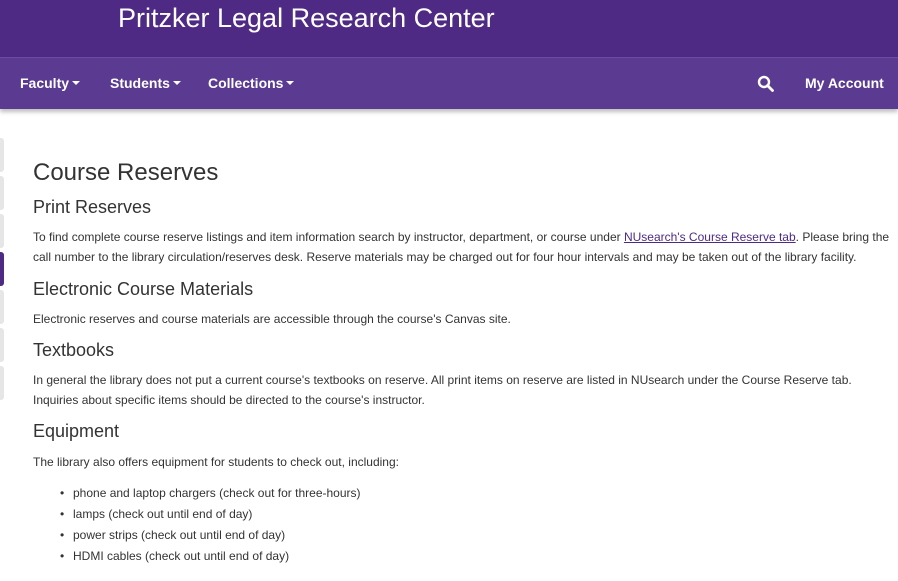 Image resolution: width=898 pixels, height=581 pixels. Describe the element at coordinates (76, 431) in the screenshot. I see `section-heading-equipment: Equipment` at that location.